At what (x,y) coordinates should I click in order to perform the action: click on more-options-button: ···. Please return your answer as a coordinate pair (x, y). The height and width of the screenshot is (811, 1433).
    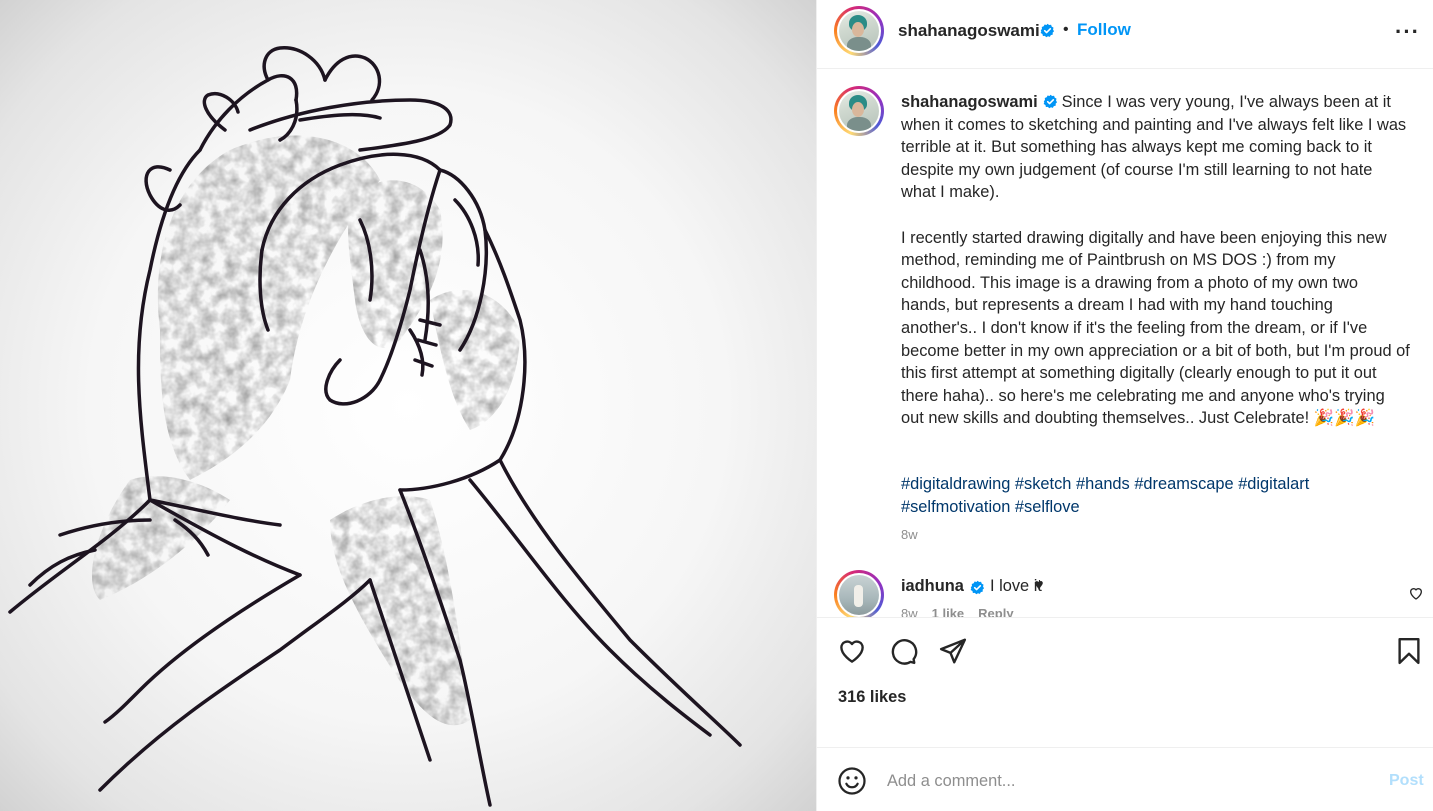
    Looking at the image, I should click on (1407, 32).